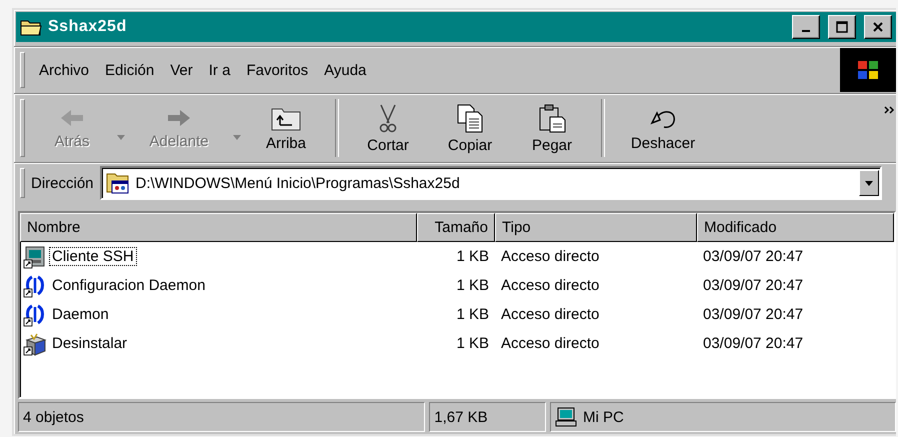 The image size is (898, 437). Describe the element at coordinates (218, 227) in the screenshot. I see `column-header: Nombre` at that location.